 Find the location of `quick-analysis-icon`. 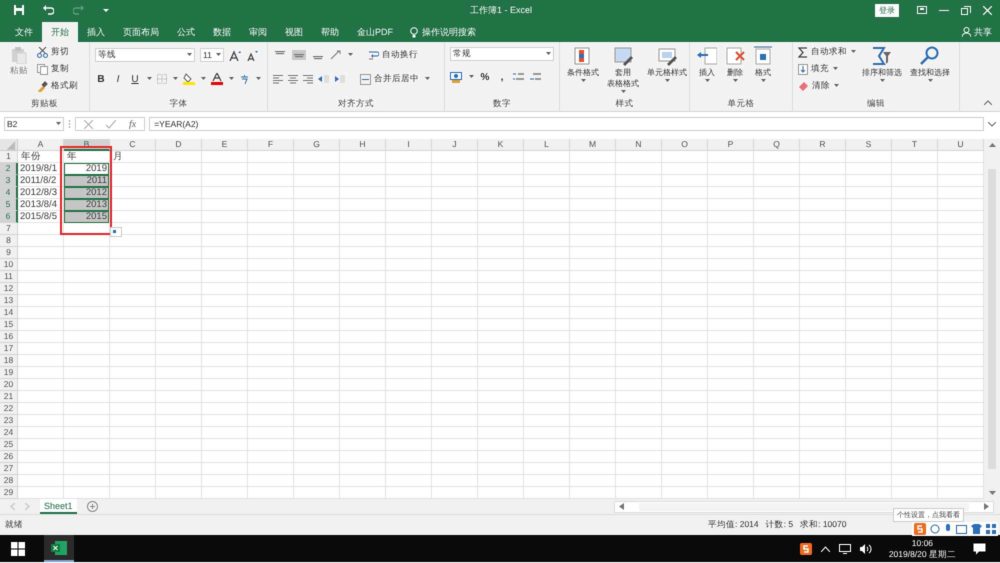

quick-analysis-icon is located at coordinates (116, 232).